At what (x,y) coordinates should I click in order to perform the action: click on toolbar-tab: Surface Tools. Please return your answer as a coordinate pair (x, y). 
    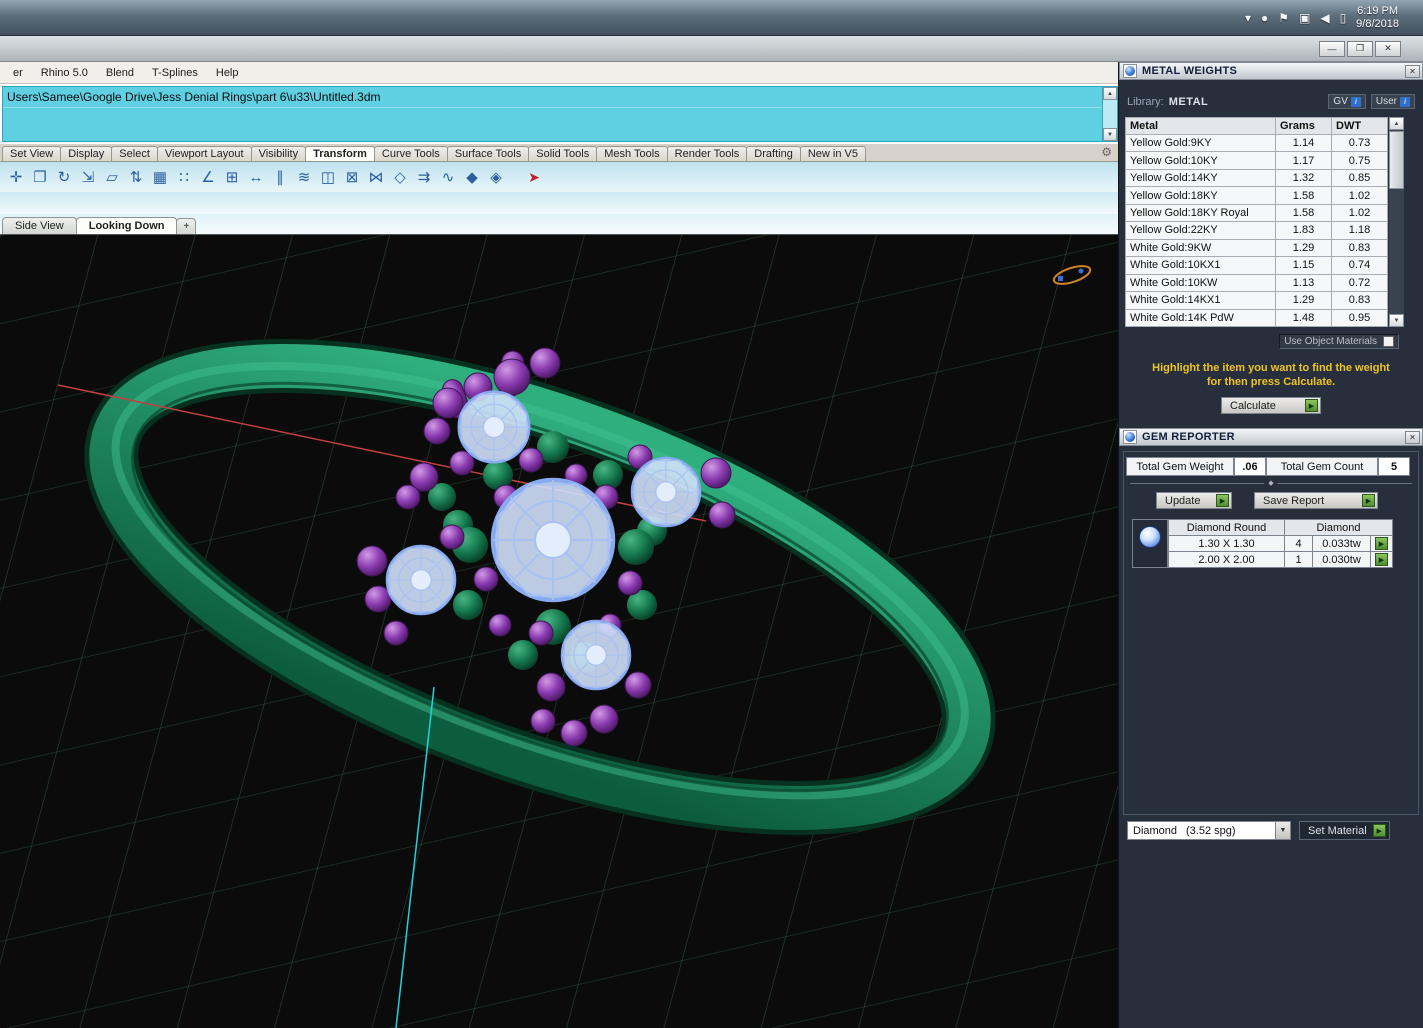
    Looking at the image, I should click on (488, 153).